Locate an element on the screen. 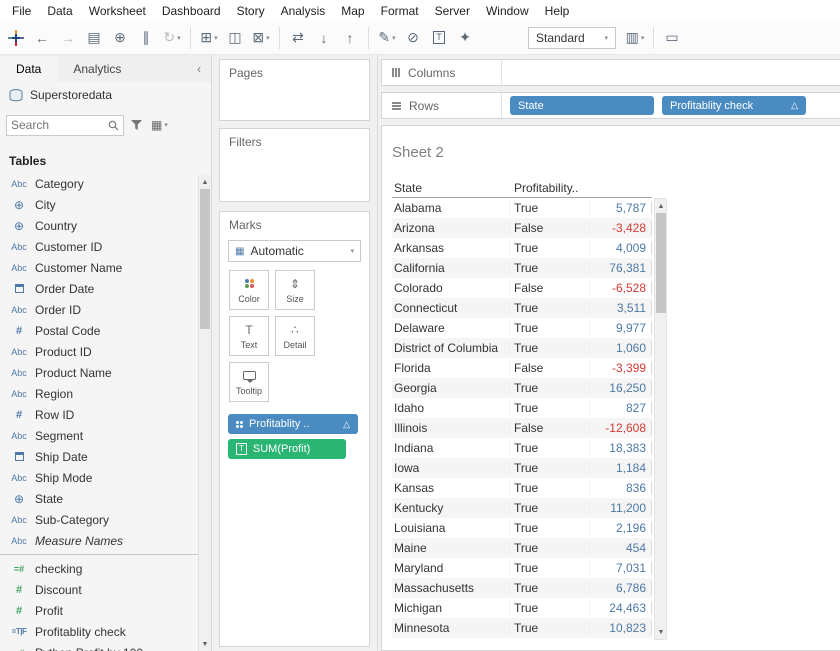 This screenshot has width=840, height=651. field-segment: Abc Segment is located at coordinates (105, 435).